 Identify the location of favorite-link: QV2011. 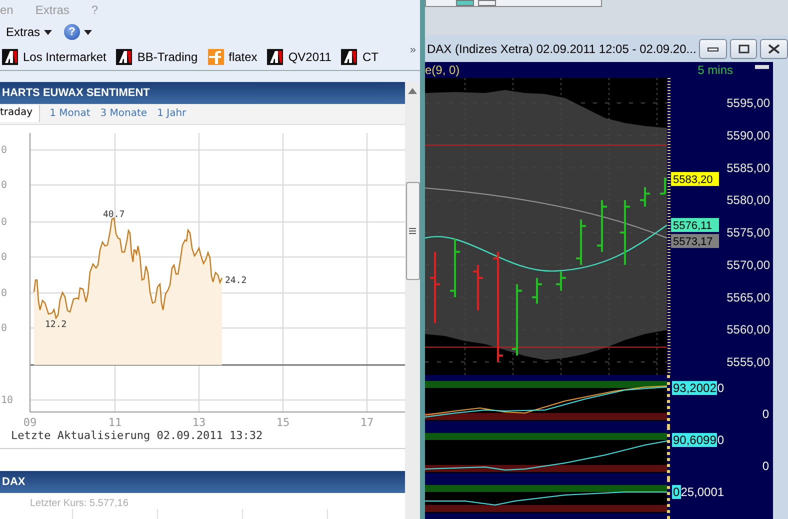
(299, 57).